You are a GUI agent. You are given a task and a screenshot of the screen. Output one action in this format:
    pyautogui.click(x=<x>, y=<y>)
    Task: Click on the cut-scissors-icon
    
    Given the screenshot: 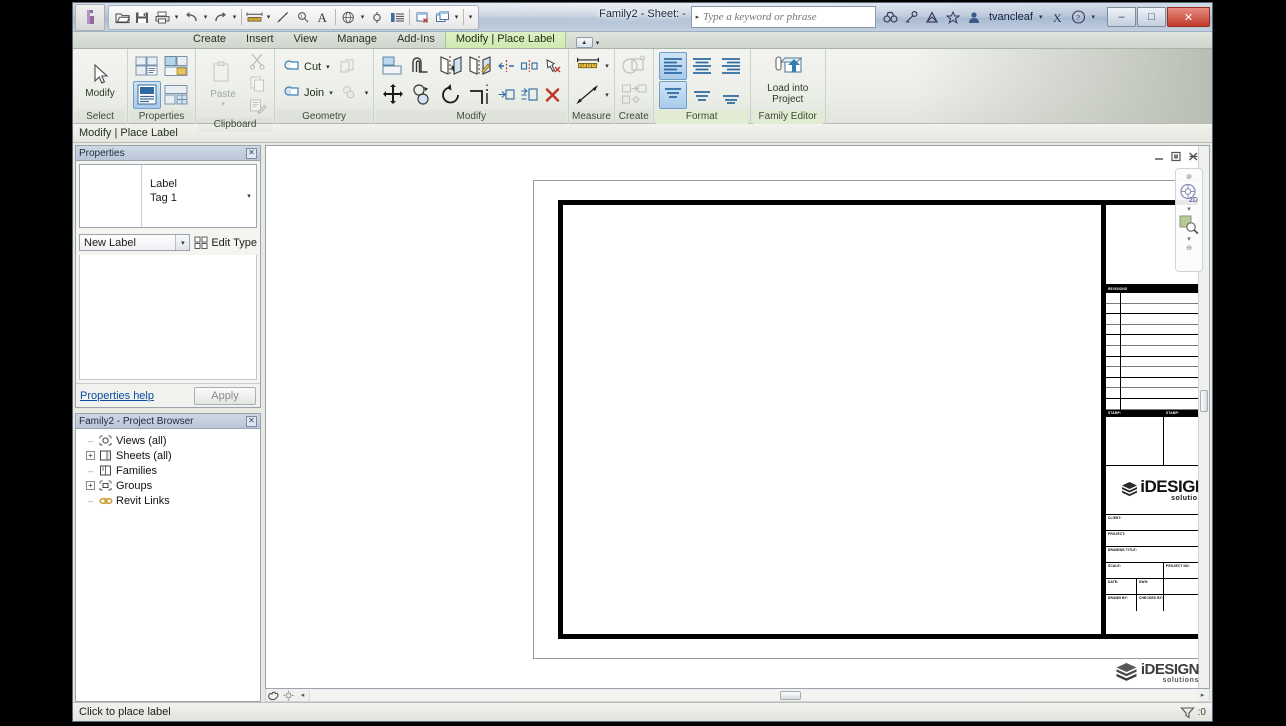 What is the action you would take?
    pyautogui.click(x=258, y=61)
    